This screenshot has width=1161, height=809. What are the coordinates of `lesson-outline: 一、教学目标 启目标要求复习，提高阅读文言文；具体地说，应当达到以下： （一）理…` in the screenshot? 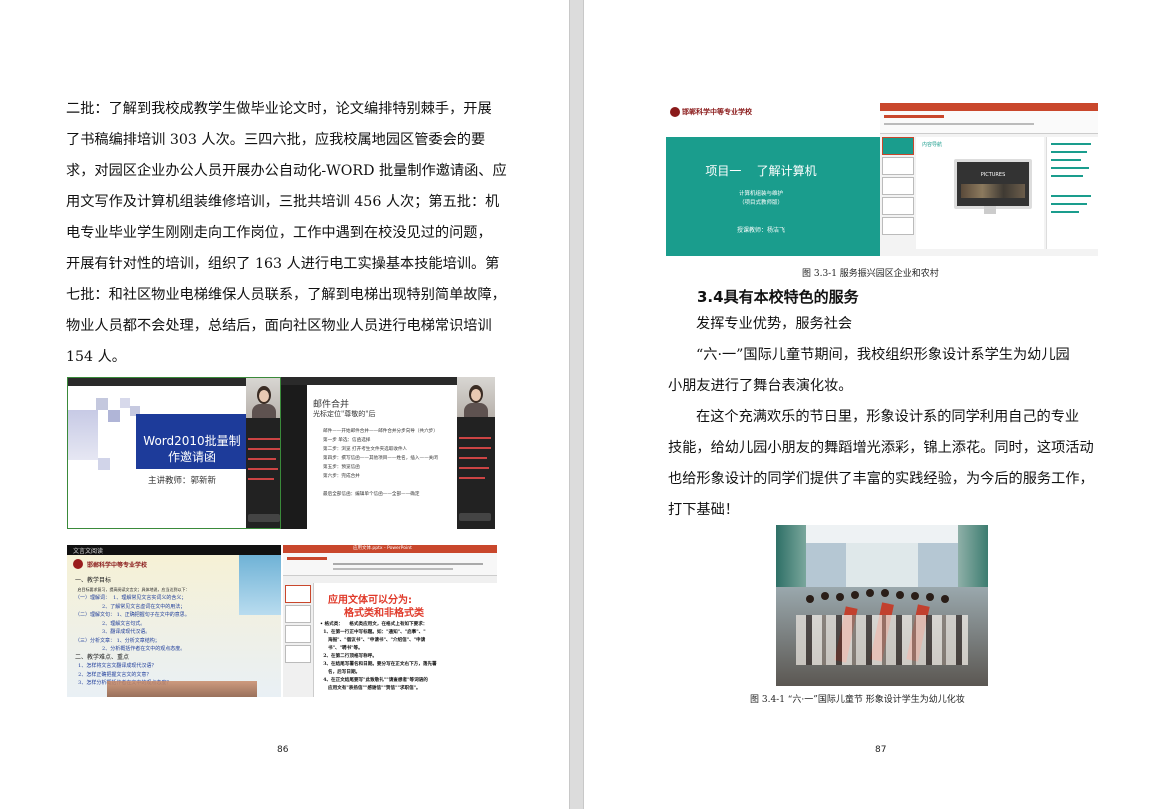 It's located at (132, 632).